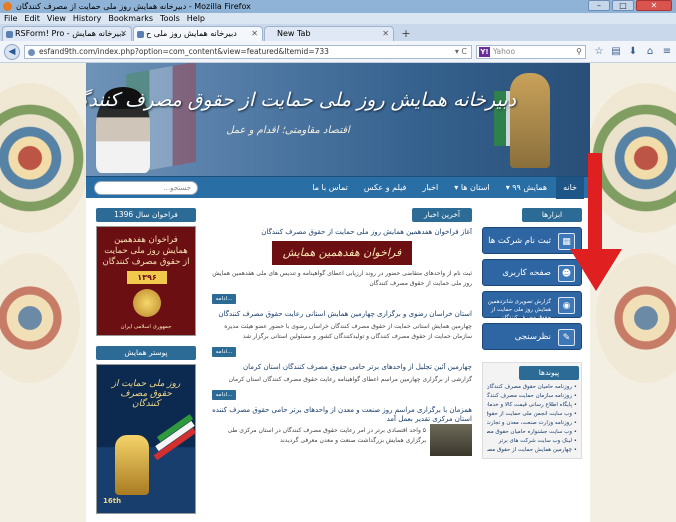 Image resolution: width=676 pixels, height=522 pixels. I want to click on maximize-button: □, so click(623, 5).